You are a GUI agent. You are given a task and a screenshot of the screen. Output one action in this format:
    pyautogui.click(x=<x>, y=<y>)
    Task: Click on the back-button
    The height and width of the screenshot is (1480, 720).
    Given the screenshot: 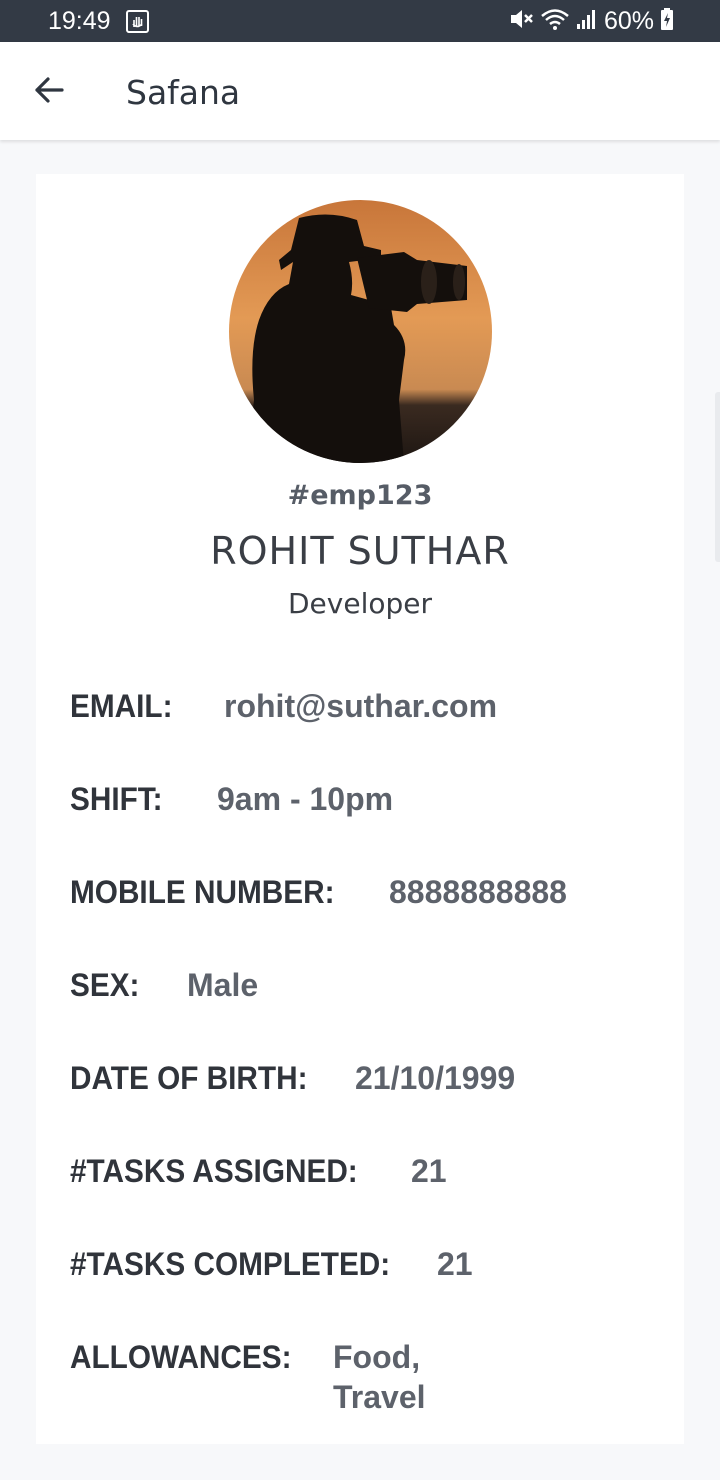 What is the action you would take?
    pyautogui.click(x=49, y=92)
    